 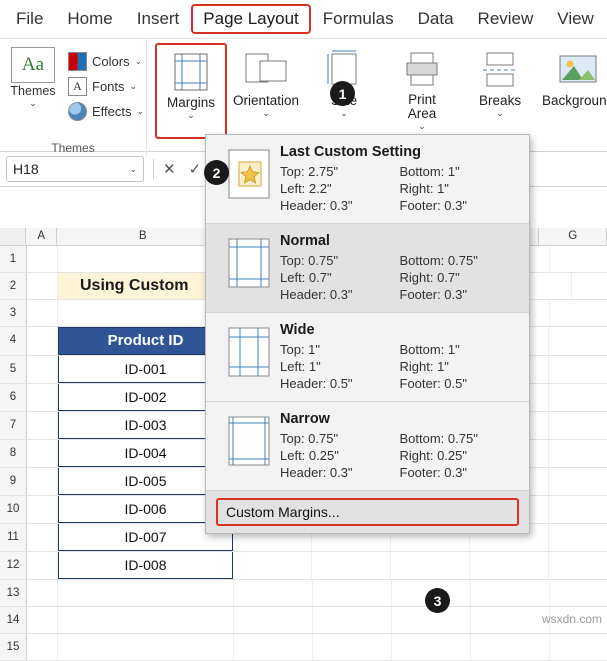 What do you see at coordinates (143, 236) in the screenshot?
I see `column-header-b: B` at bounding box center [143, 236].